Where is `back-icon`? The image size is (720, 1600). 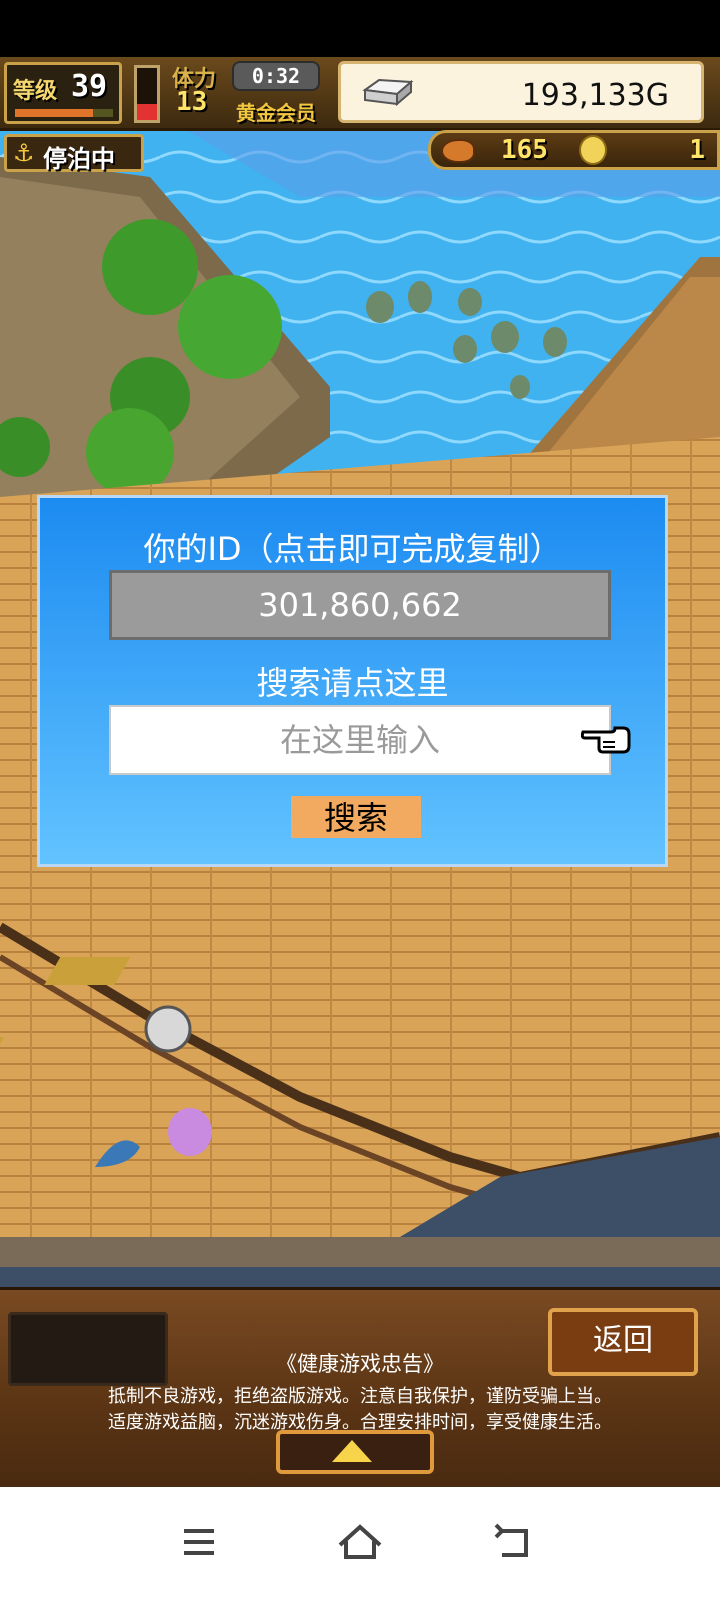
back-icon is located at coordinates (514, 1542).